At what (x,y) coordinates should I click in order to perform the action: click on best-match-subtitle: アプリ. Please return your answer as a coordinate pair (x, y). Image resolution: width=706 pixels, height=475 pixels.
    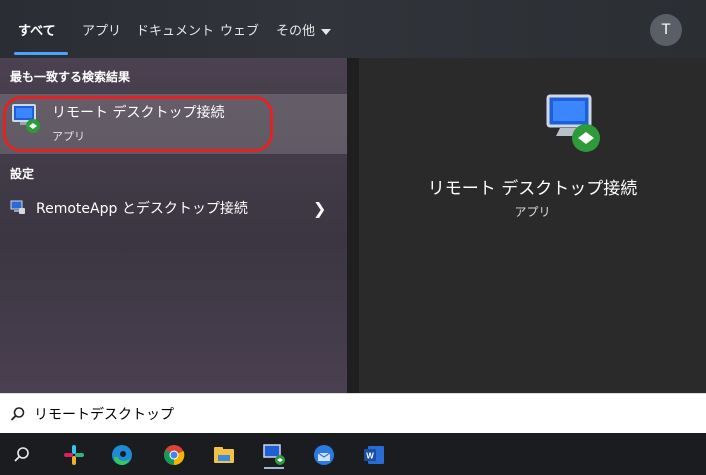
    Looking at the image, I should click on (68, 136).